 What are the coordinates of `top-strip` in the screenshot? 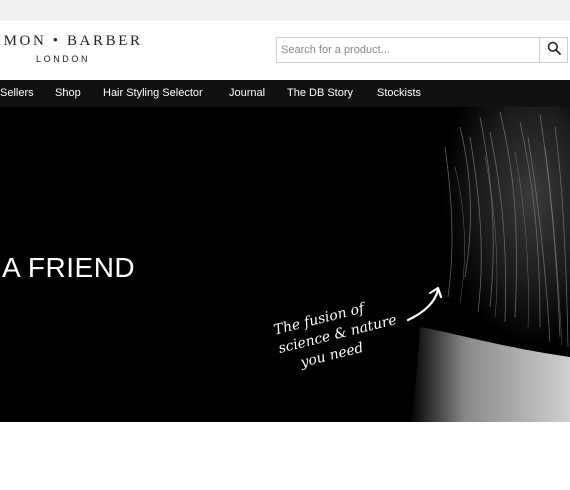 It's located at (285, 10).